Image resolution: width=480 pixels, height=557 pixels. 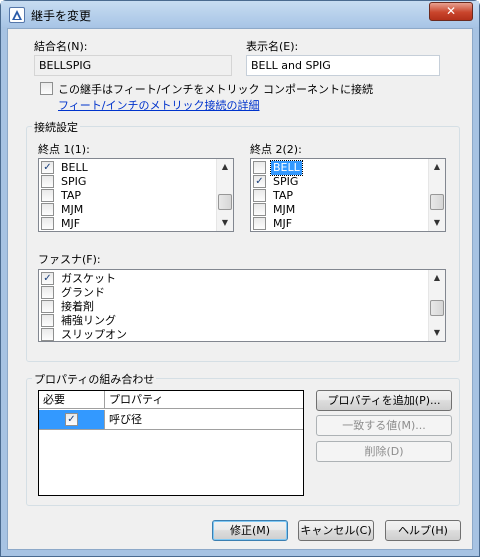 I want to click on fastener-label: ファスナ(F):, so click(x=69, y=259).